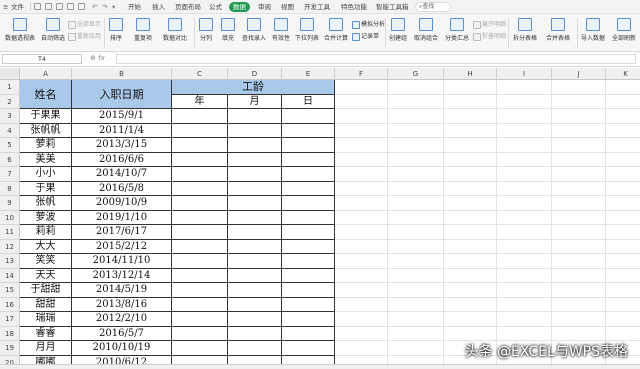 This screenshot has height=369, width=640. What do you see at coordinates (158, 7) in the screenshot?
I see `menu-insert: 插入` at bounding box center [158, 7].